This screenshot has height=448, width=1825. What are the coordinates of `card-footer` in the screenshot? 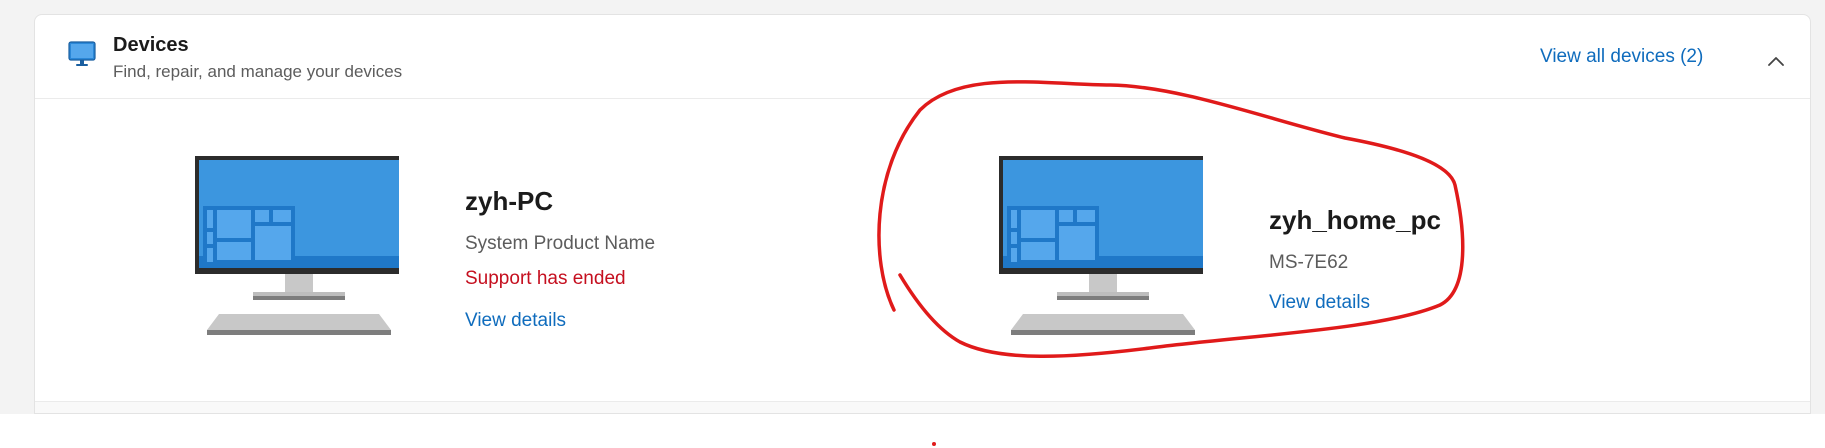 It's located at (922, 407).